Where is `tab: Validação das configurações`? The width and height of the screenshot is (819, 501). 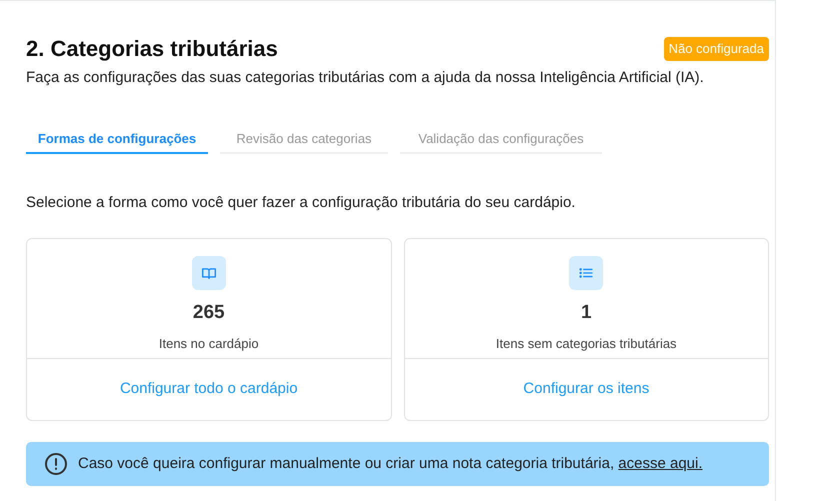 tab: Validação das configurações is located at coordinates (501, 140).